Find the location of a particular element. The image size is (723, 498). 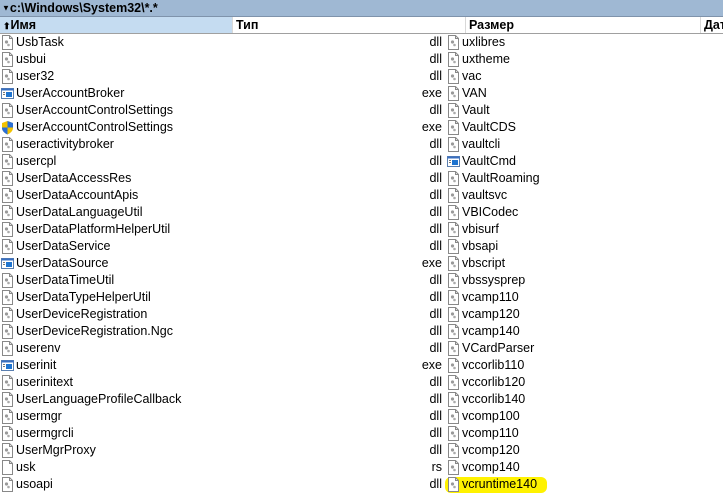

file-row: usbui dll is located at coordinates (223, 59).